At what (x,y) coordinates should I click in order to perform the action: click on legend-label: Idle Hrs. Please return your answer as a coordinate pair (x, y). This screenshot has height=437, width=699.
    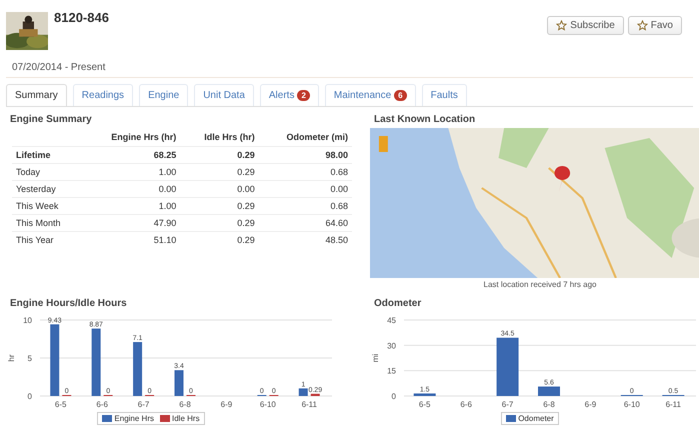
    Looking at the image, I should click on (186, 418).